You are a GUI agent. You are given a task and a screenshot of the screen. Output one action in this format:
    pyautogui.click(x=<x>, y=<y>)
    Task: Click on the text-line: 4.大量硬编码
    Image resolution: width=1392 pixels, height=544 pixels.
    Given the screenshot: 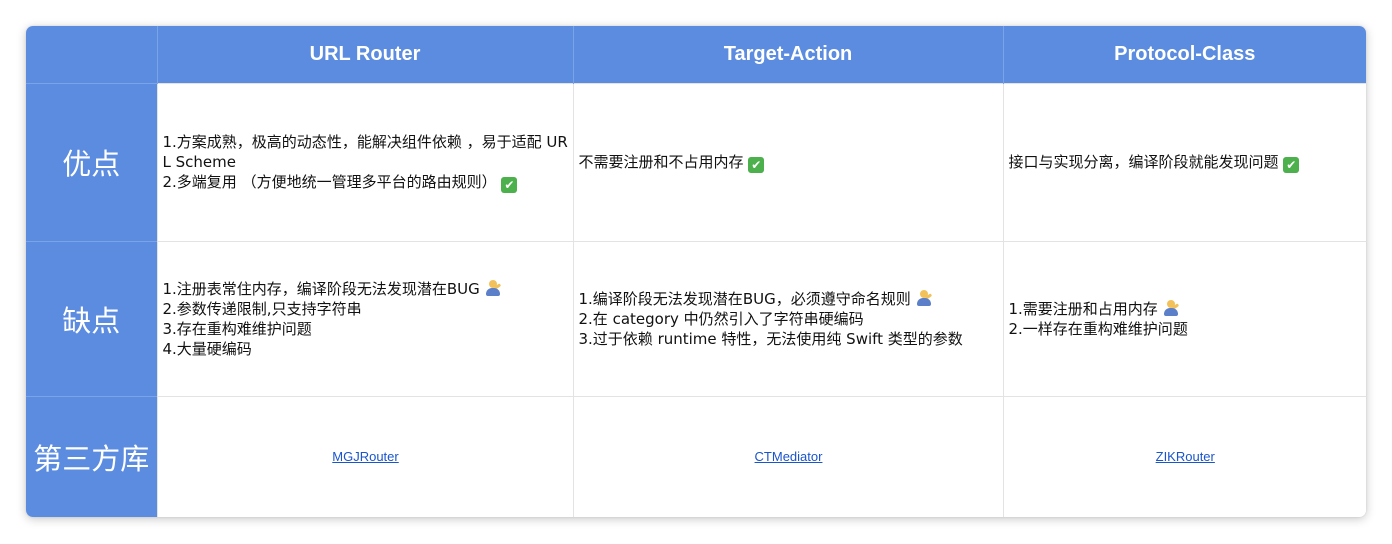 What is the action you would take?
    pyautogui.click(x=207, y=348)
    